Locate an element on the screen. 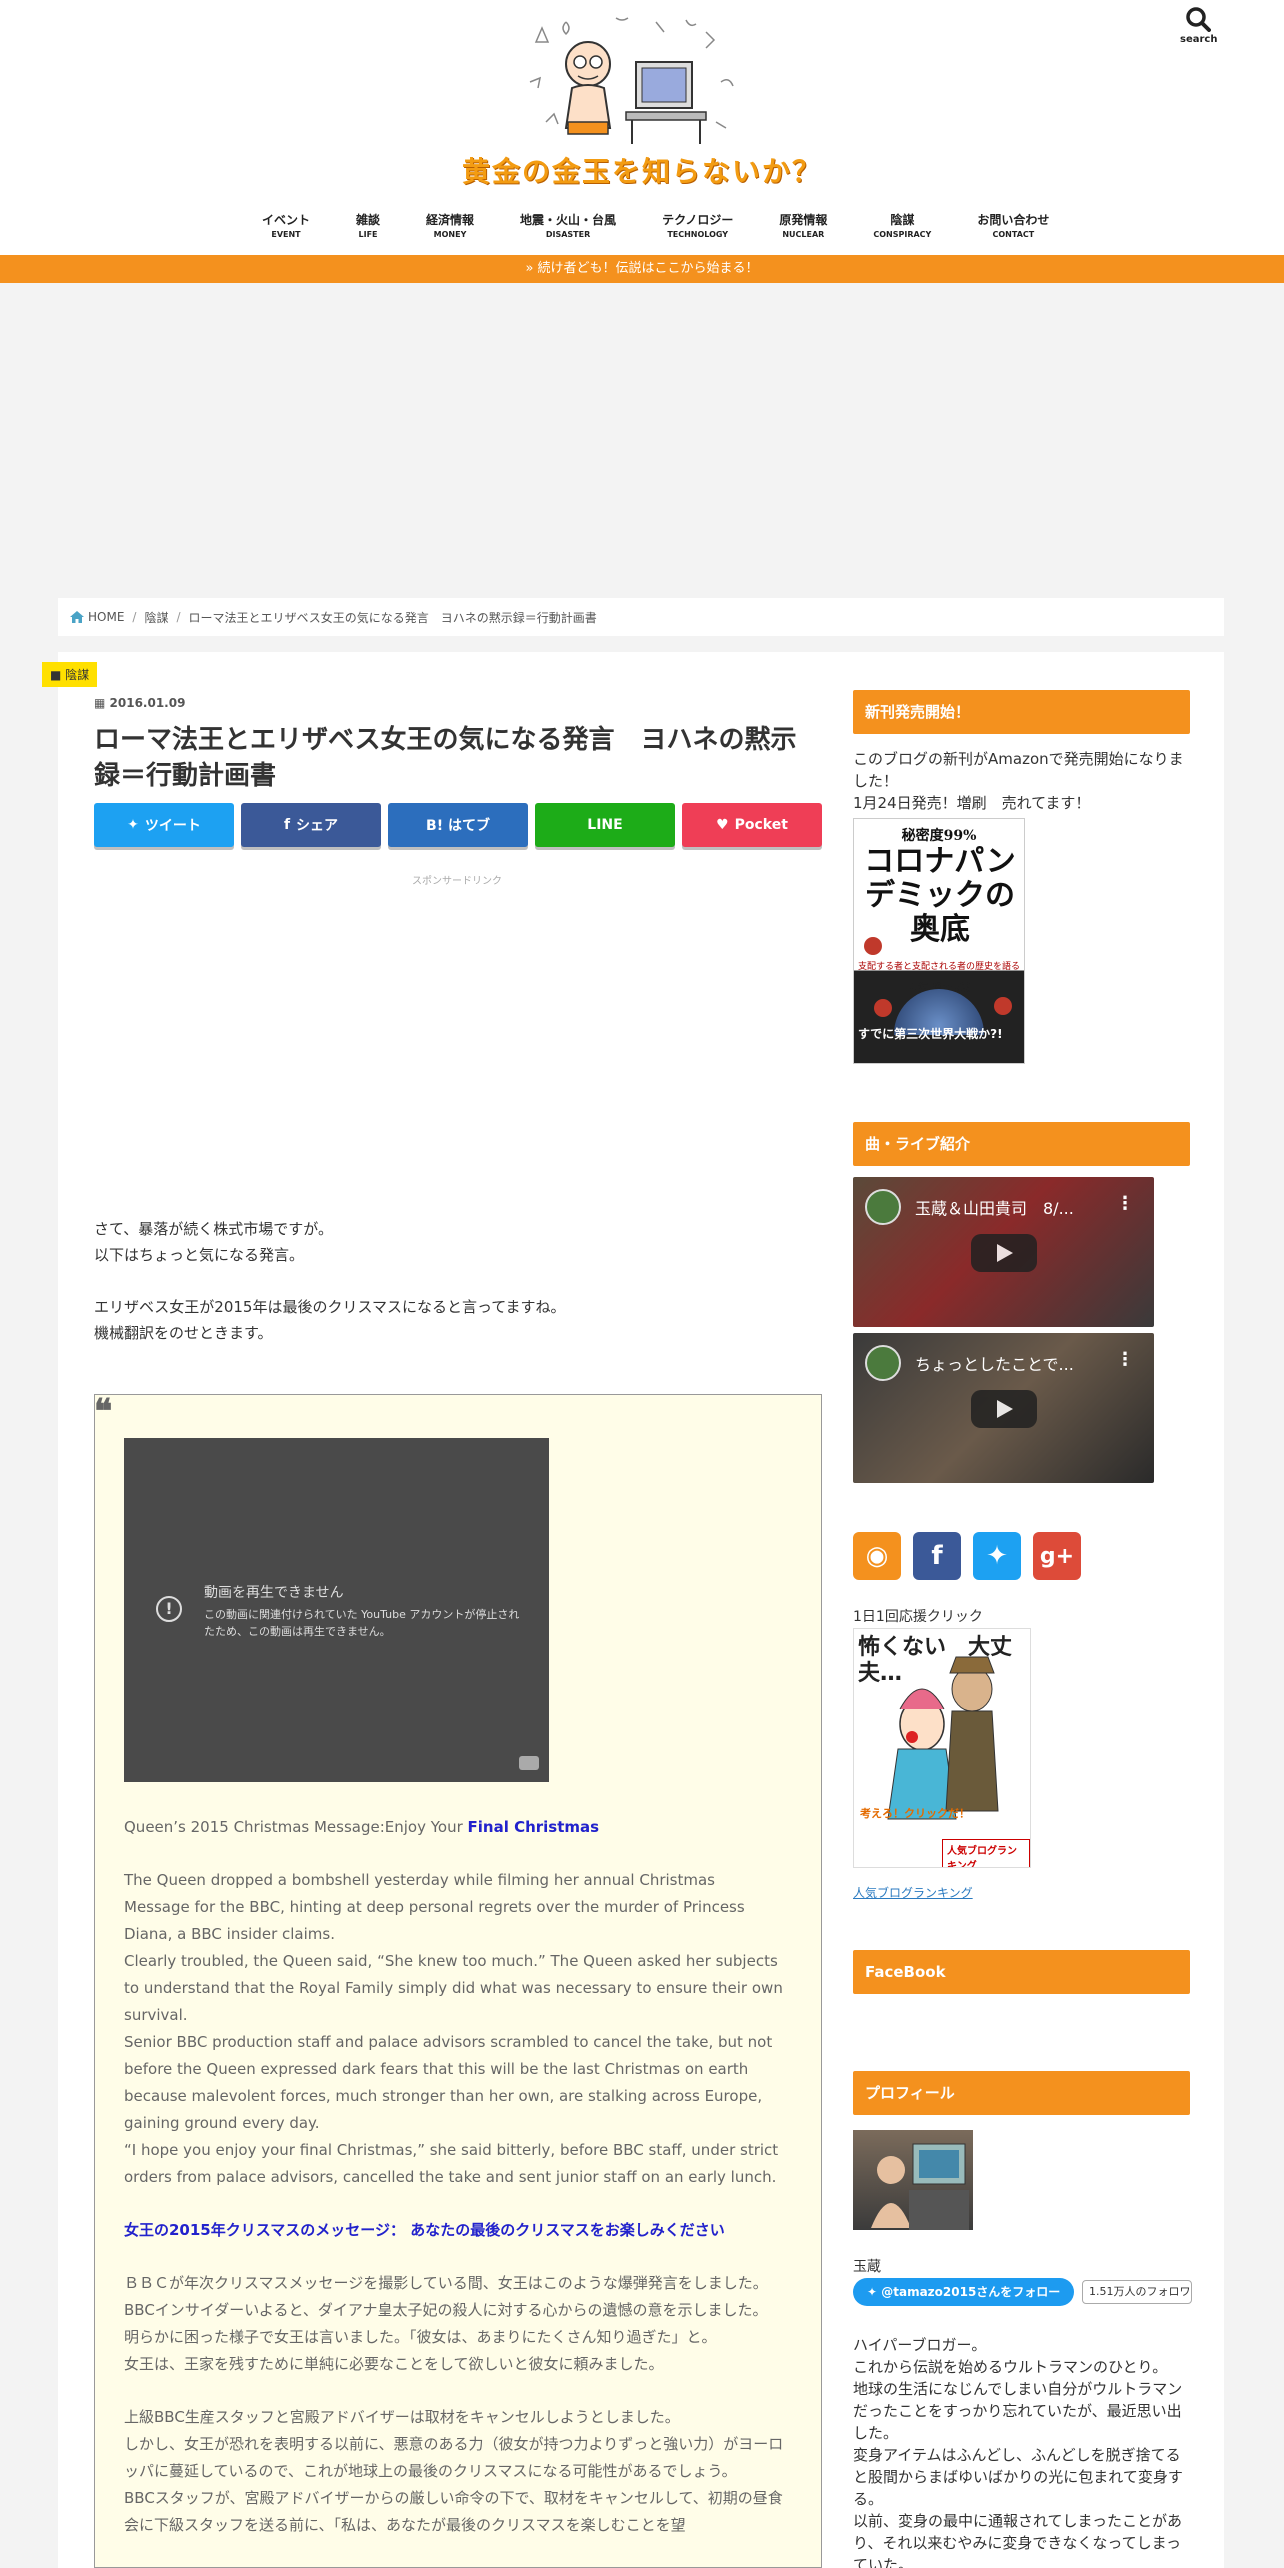 This screenshot has width=1284, height=2568. mascot-logo-illustration is located at coordinates (630, 82).